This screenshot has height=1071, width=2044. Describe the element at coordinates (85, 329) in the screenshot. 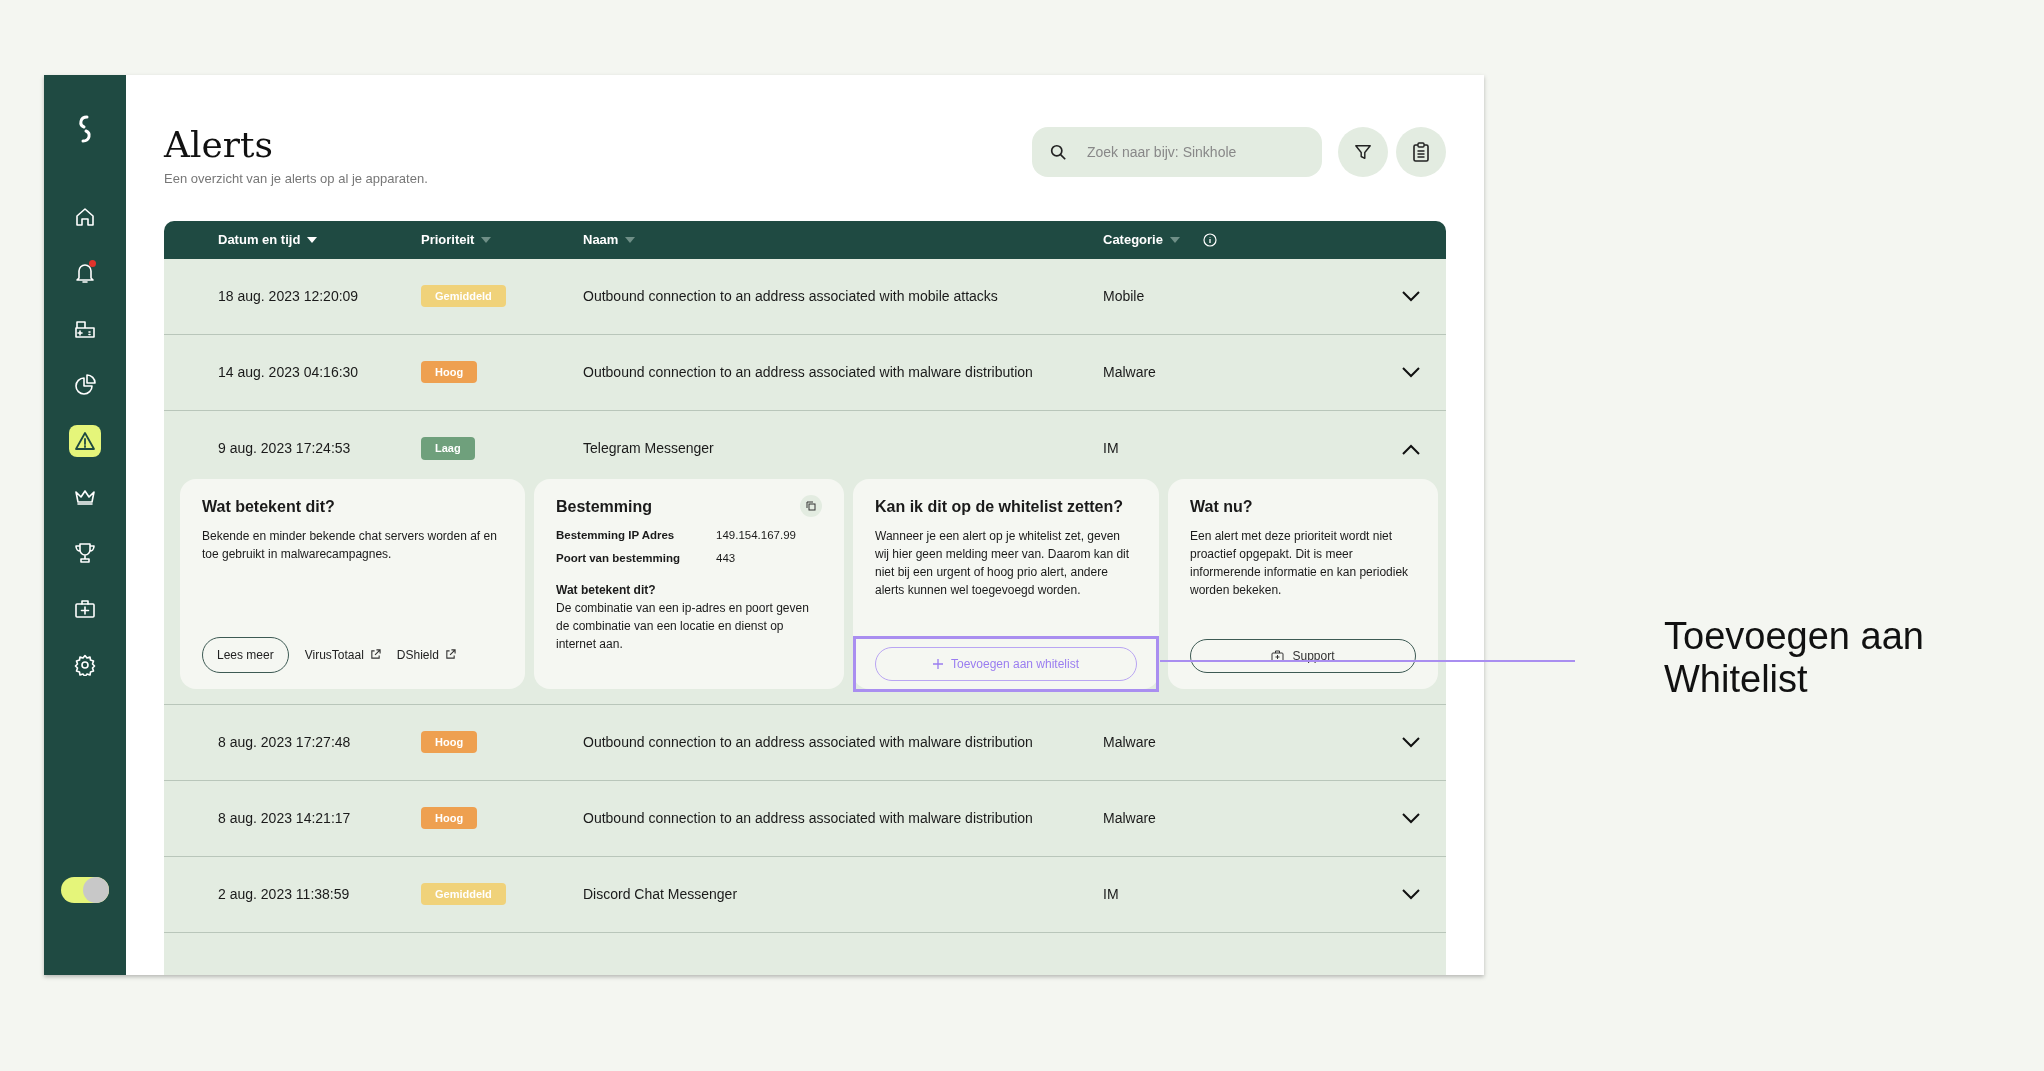

I see `gamepad-icon` at that location.